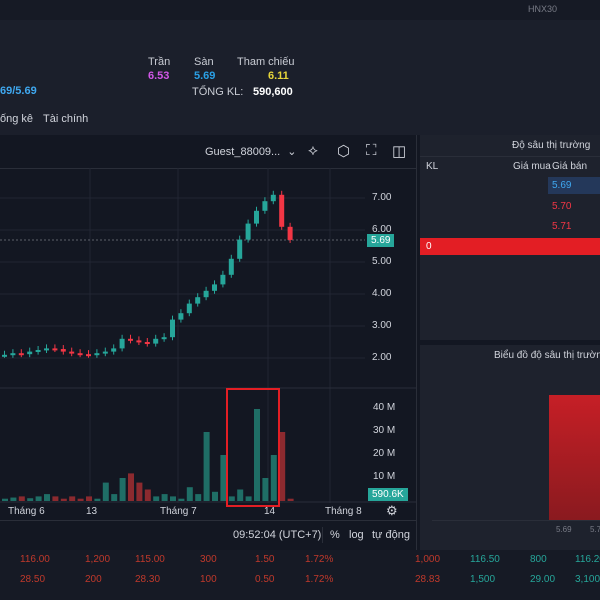 This screenshot has height=600, width=600. Describe the element at coordinates (150, 559) in the screenshot. I see `table-cell: 115.00` at that location.